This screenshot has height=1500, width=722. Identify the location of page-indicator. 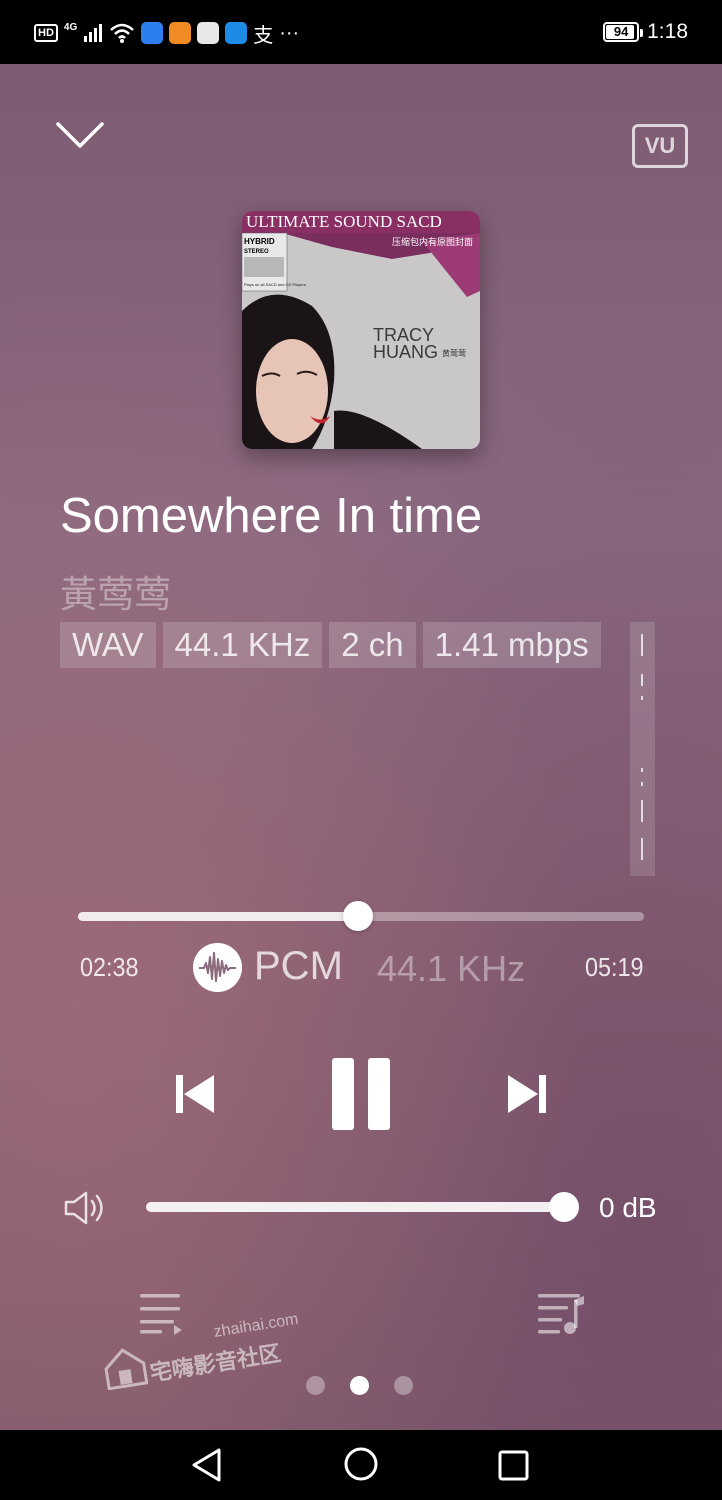
(359, 1385).